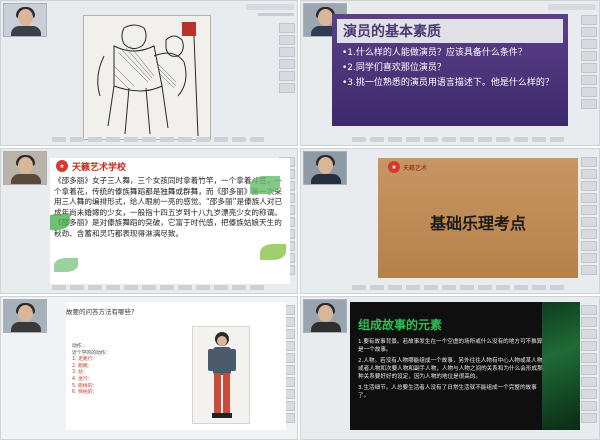 The height and width of the screenshot is (440, 600). Describe the element at coordinates (434, 53) in the screenshot. I see `bullet-item: •1.什么样的人能做演员？应该具备什么条件？` at that location.